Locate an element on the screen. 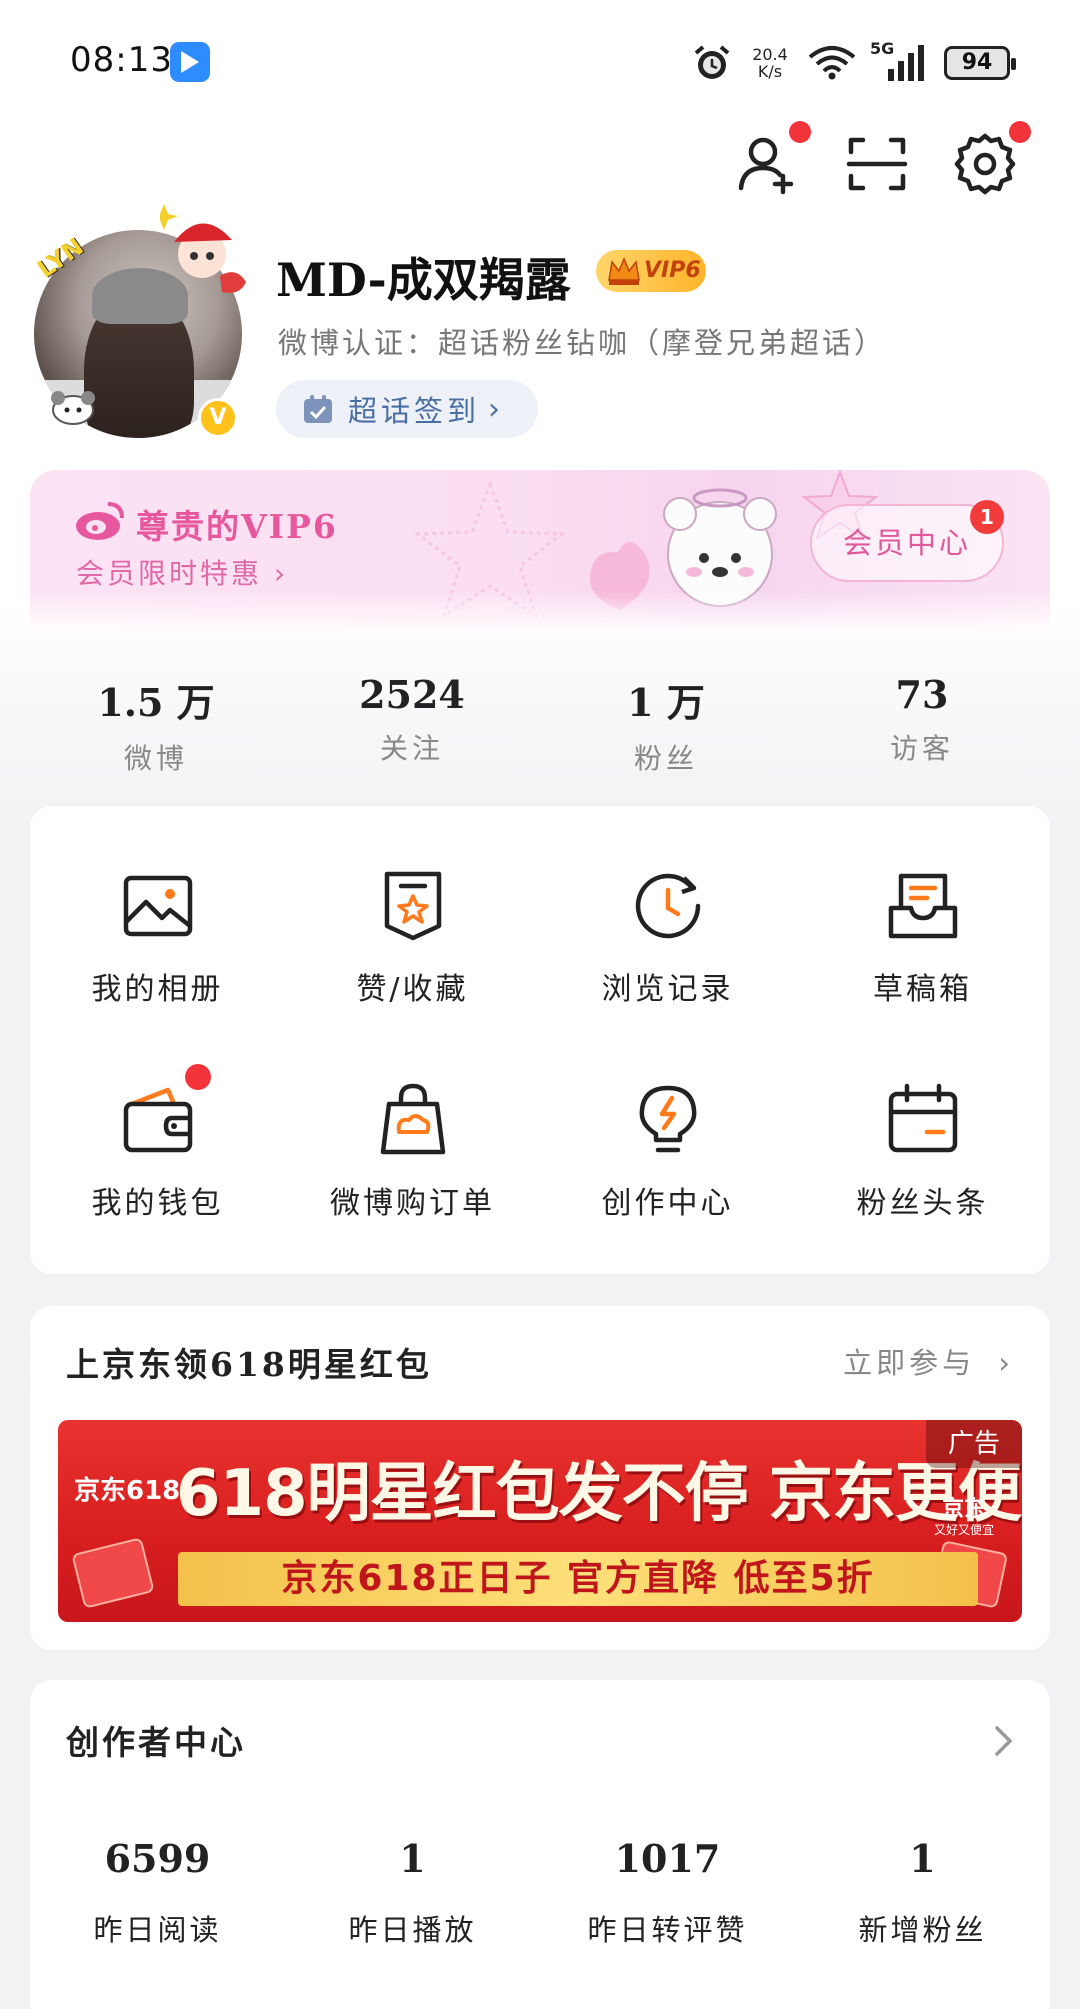 The width and height of the screenshot is (1080, 2009). alarm-icon is located at coordinates (712, 62).